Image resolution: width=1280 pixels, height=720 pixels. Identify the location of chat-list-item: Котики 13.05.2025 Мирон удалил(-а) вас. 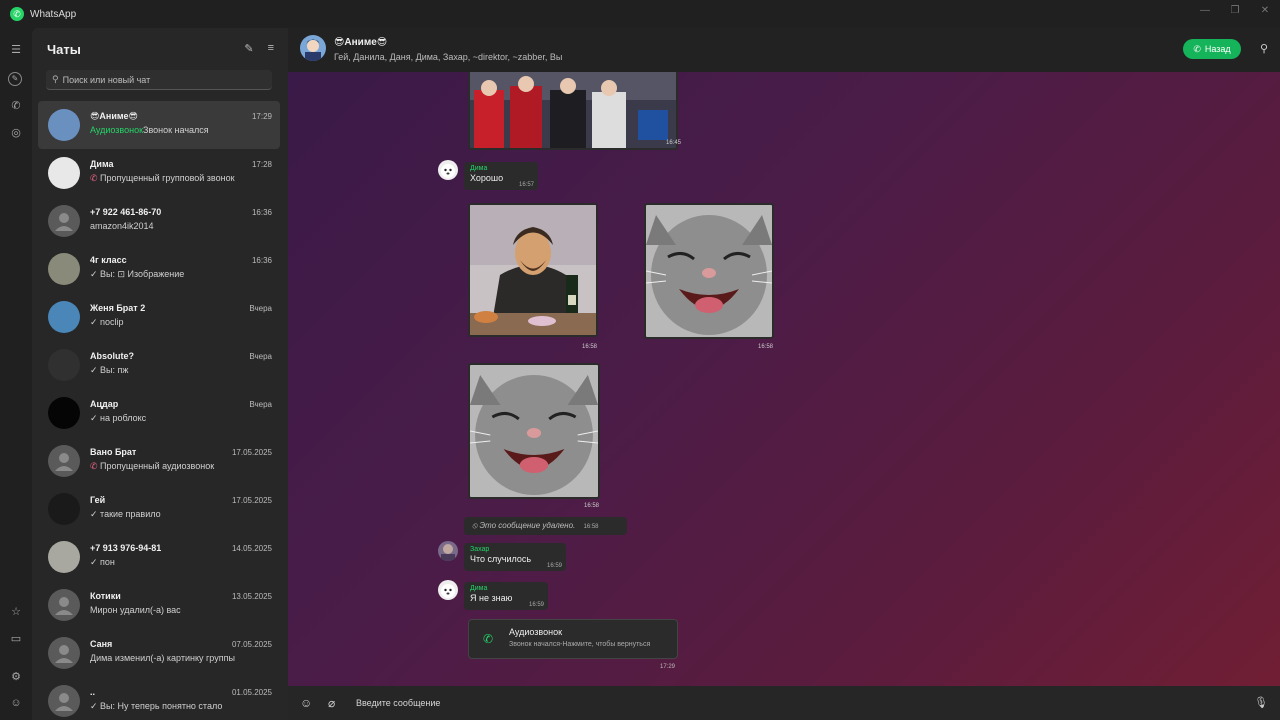
(159, 605).